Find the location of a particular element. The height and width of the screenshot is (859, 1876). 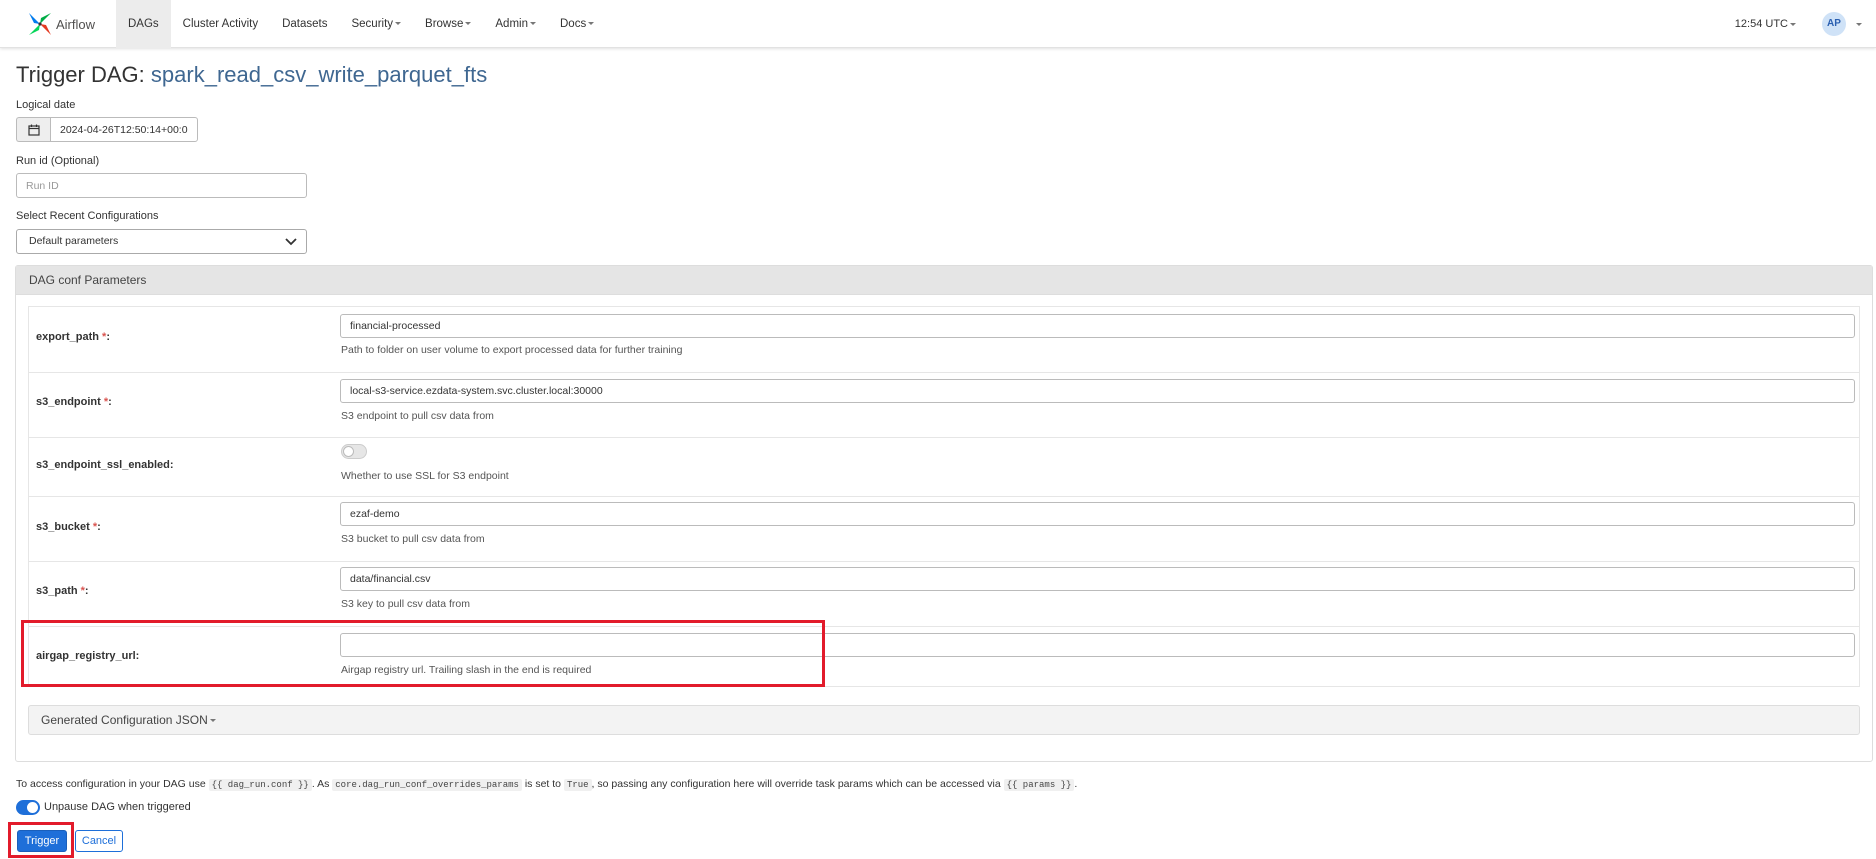

calendar-icon is located at coordinates (33, 130).